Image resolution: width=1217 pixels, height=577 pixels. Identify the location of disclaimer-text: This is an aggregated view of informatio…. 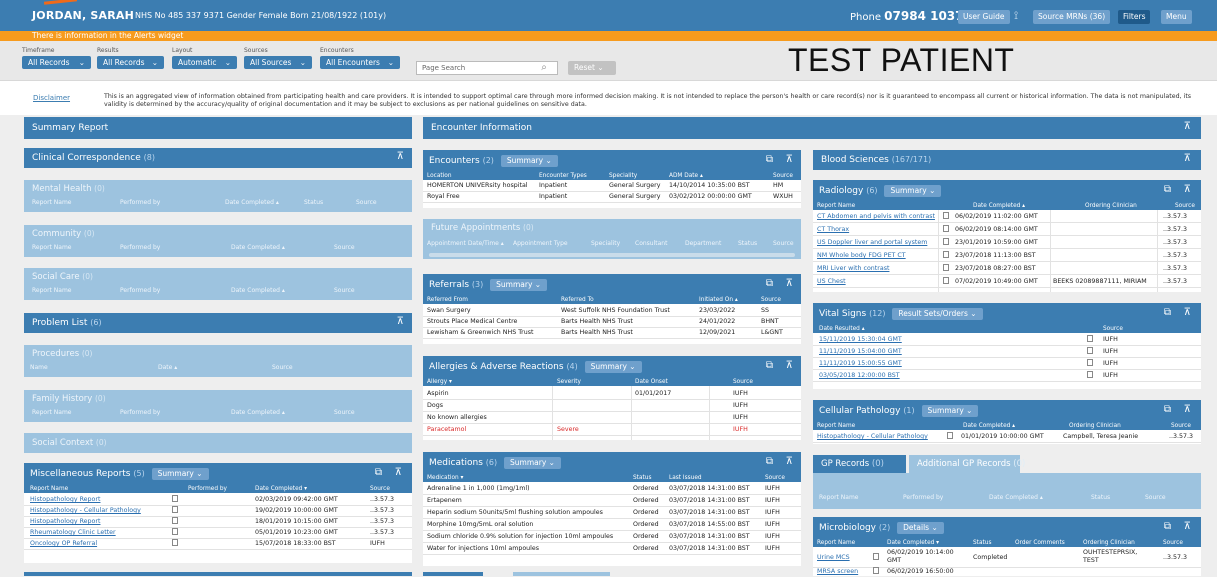
(648, 100).